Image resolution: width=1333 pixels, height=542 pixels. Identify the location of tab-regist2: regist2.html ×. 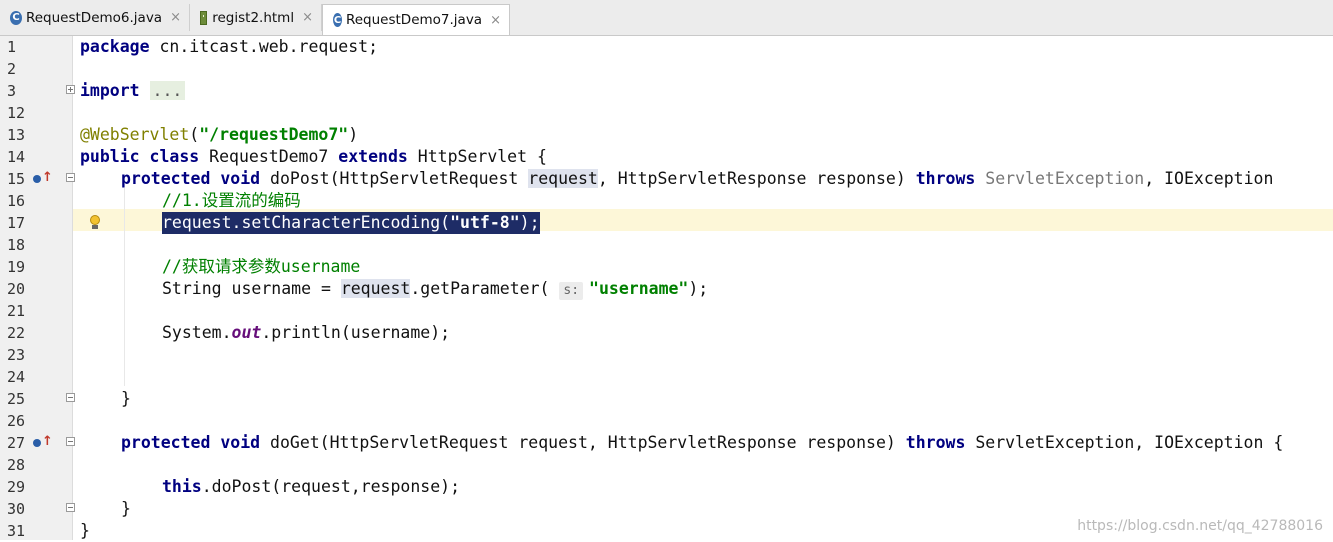
(256, 17).